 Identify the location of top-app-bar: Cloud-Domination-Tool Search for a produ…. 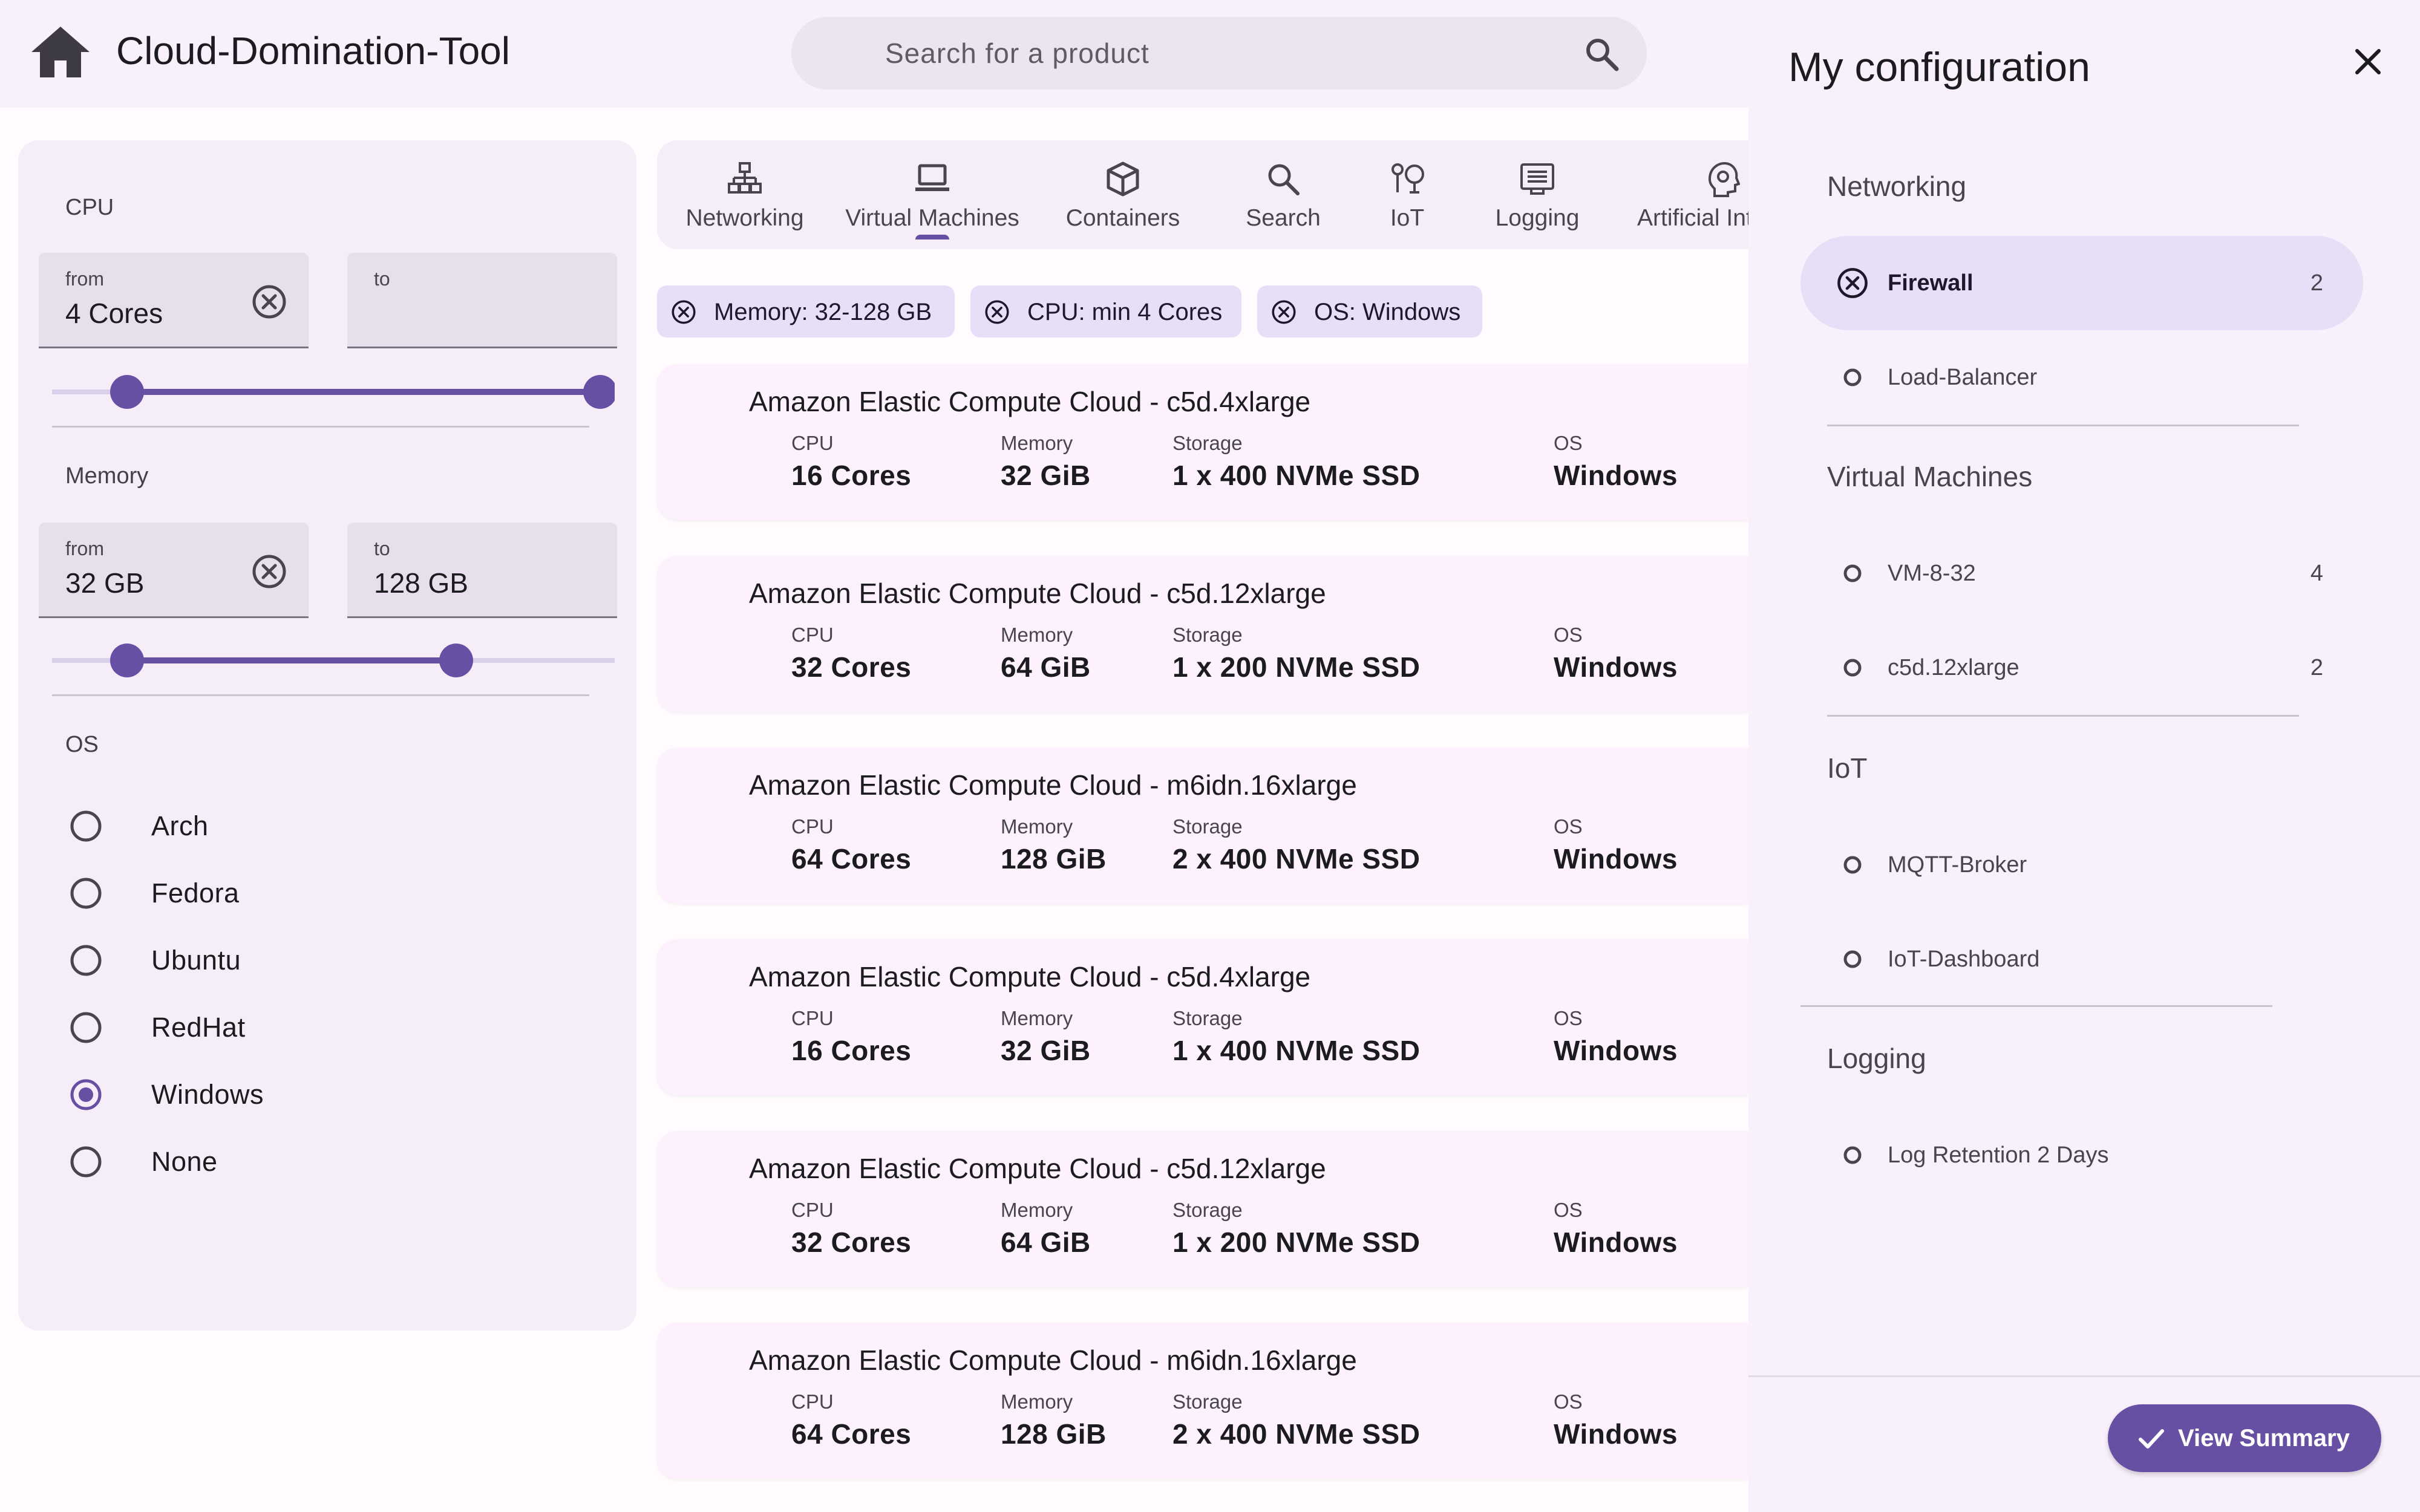
(874, 54).